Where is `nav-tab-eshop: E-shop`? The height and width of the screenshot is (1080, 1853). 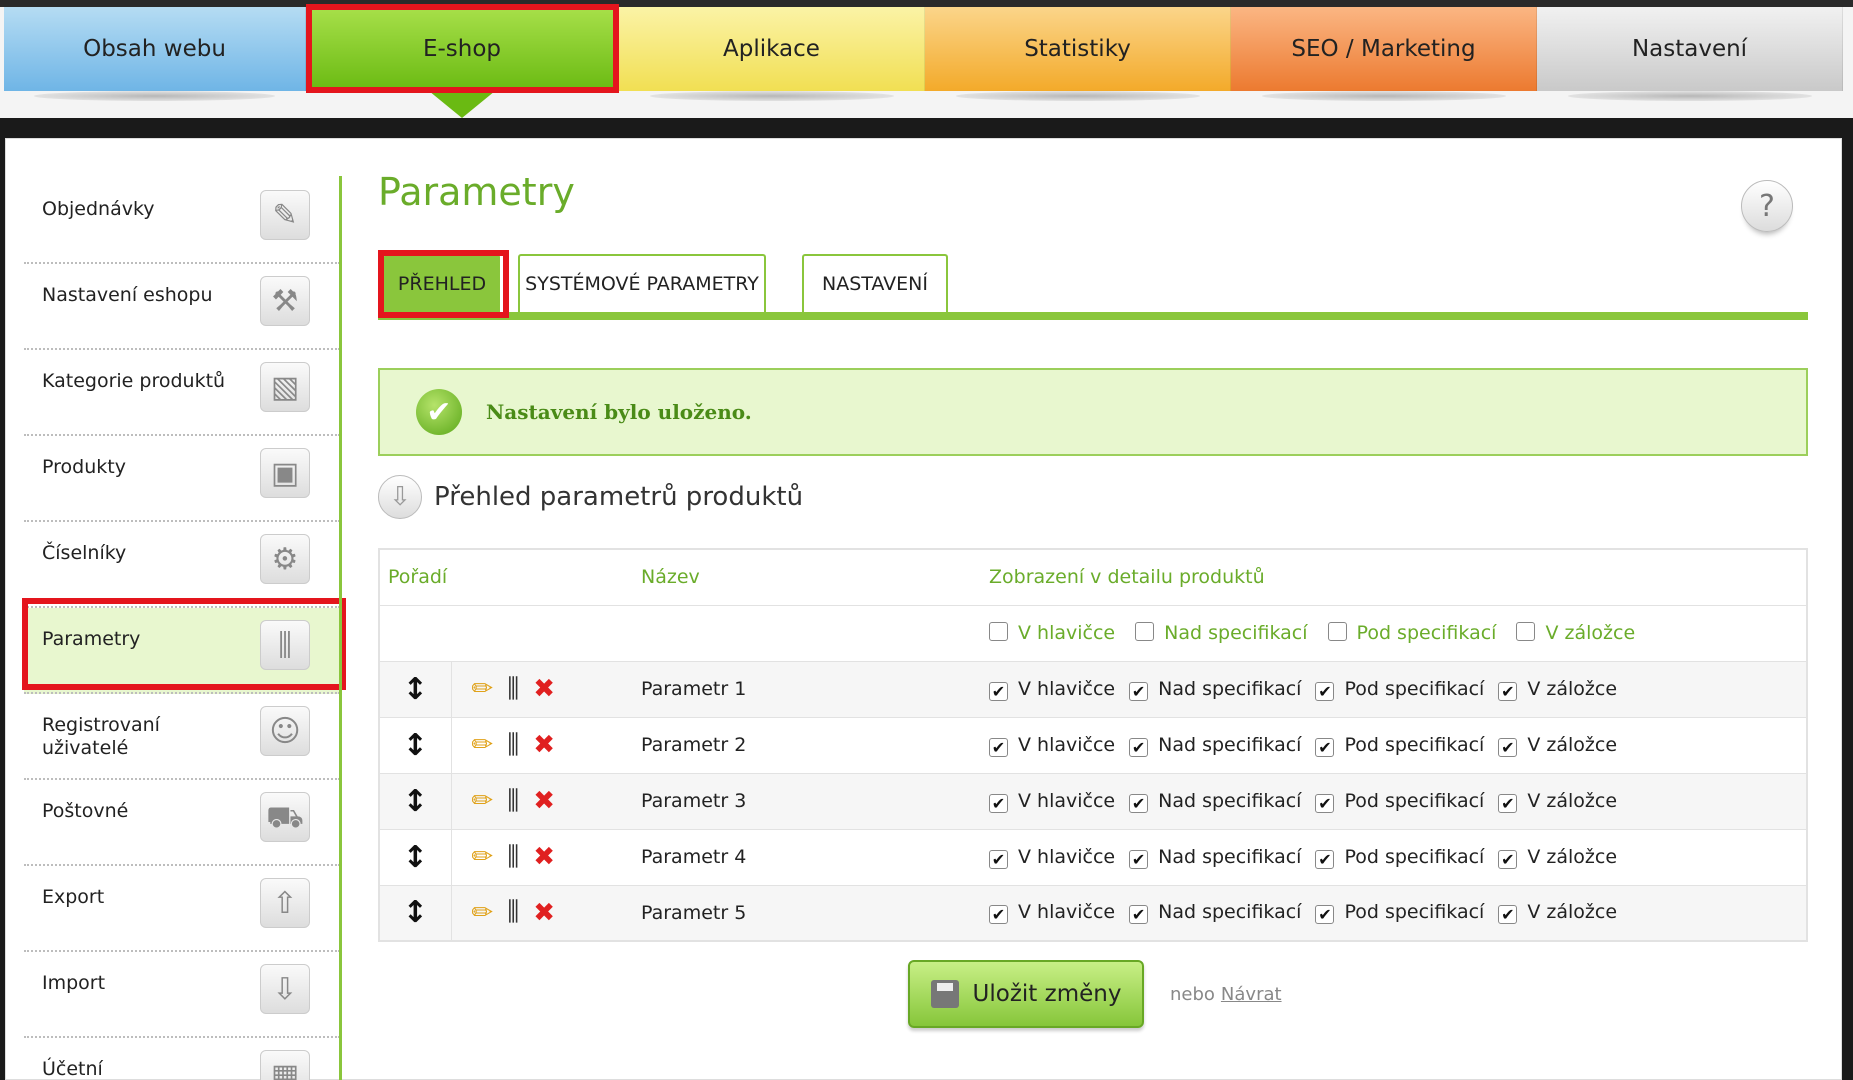 nav-tab-eshop: E-shop is located at coordinates (462, 62).